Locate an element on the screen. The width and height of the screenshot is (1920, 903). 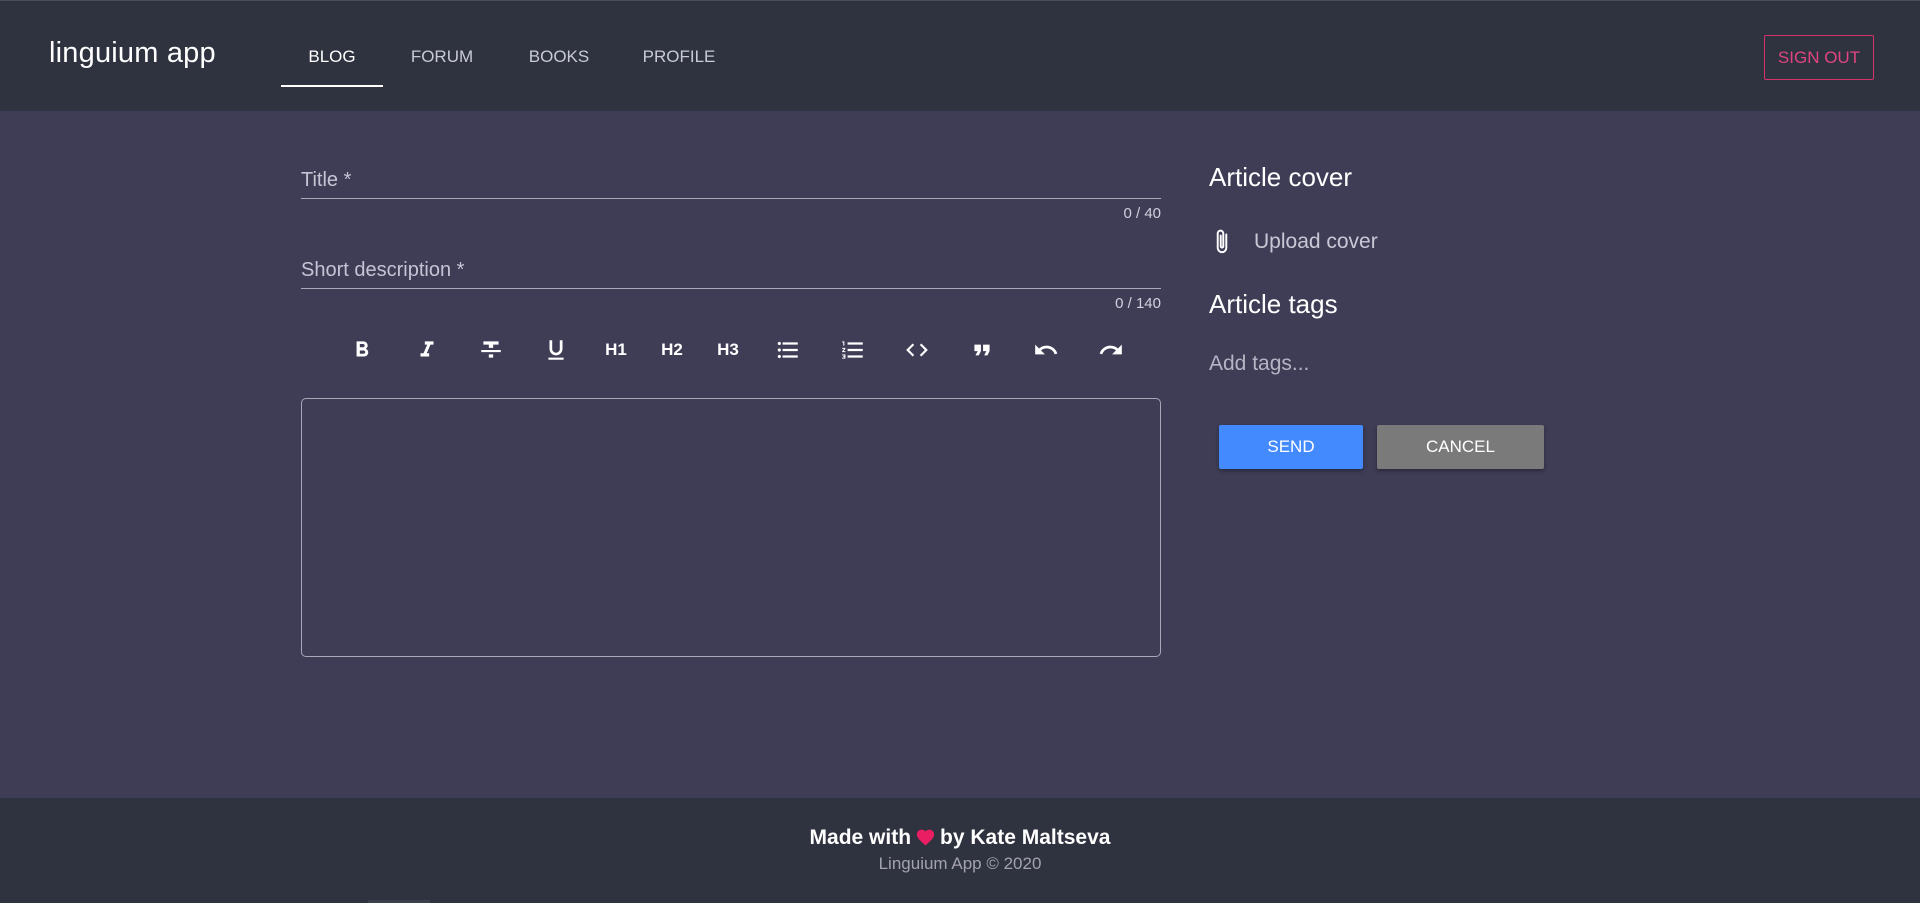
heading-2-button: H2 is located at coordinates (672, 350).